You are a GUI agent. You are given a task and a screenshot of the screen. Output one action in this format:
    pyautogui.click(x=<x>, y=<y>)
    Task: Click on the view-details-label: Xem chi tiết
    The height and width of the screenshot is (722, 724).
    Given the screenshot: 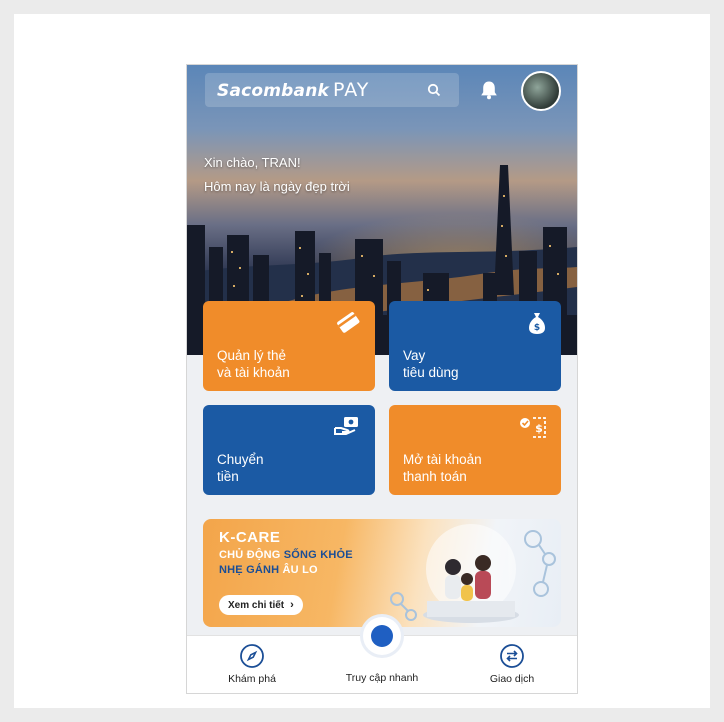 What is the action you would take?
    pyautogui.click(x=256, y=605)
    